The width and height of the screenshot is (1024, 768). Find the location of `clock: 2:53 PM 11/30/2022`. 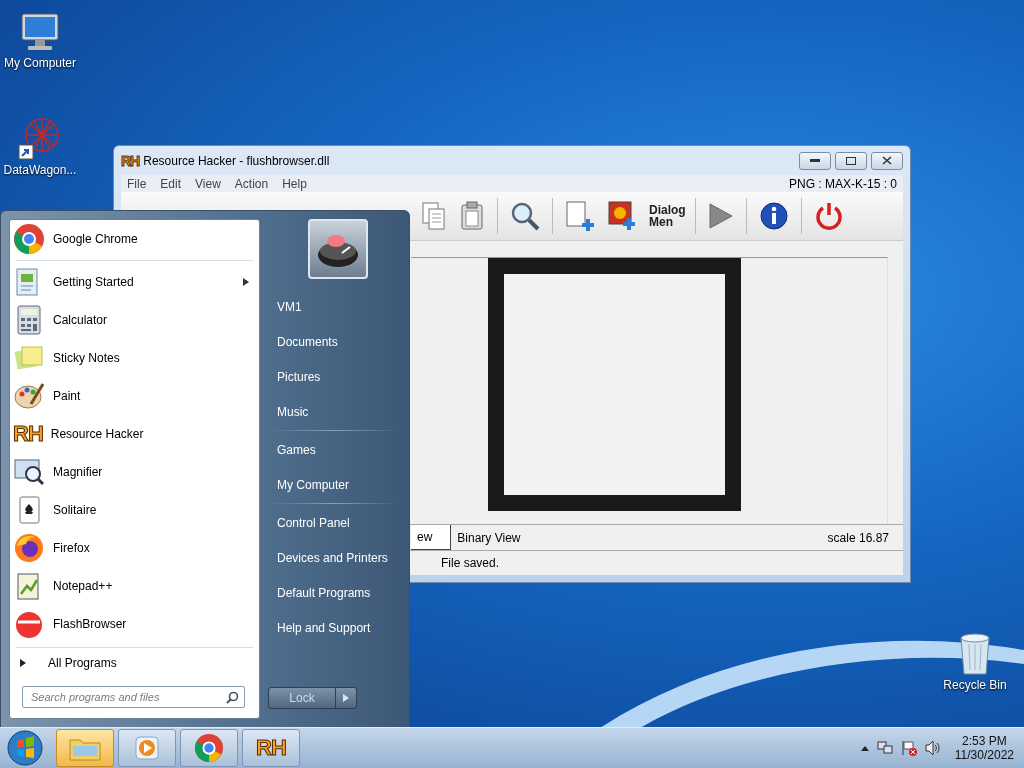

clock: 2:53 PM 11/30/2022 is located at coordinates (984, 748).